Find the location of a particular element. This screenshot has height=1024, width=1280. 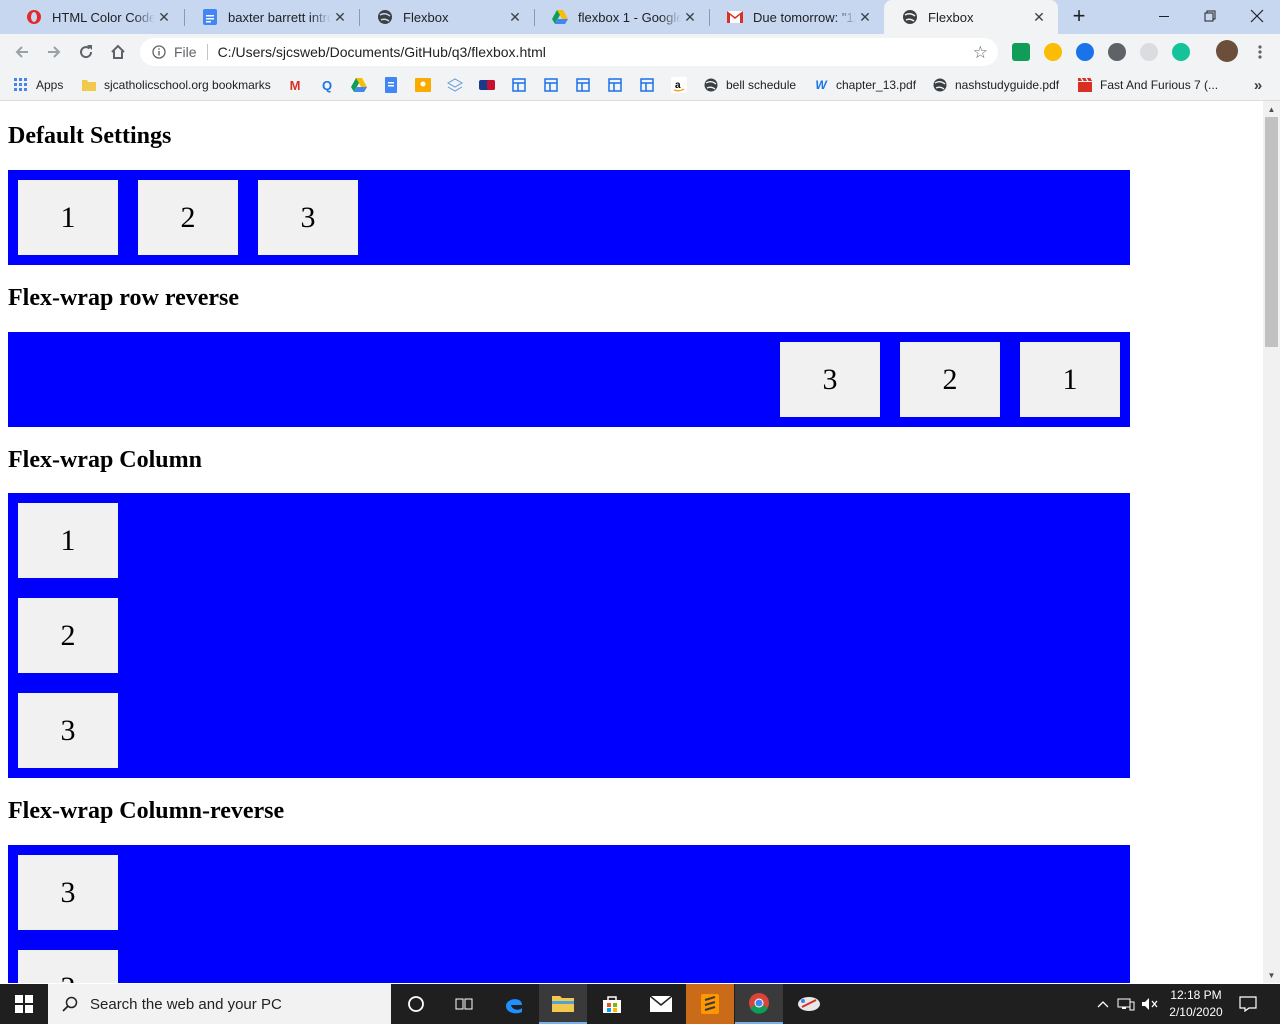

tab-gmail: Due tomorrow: "11.6 ✕ is located at coordinates (796, 17).